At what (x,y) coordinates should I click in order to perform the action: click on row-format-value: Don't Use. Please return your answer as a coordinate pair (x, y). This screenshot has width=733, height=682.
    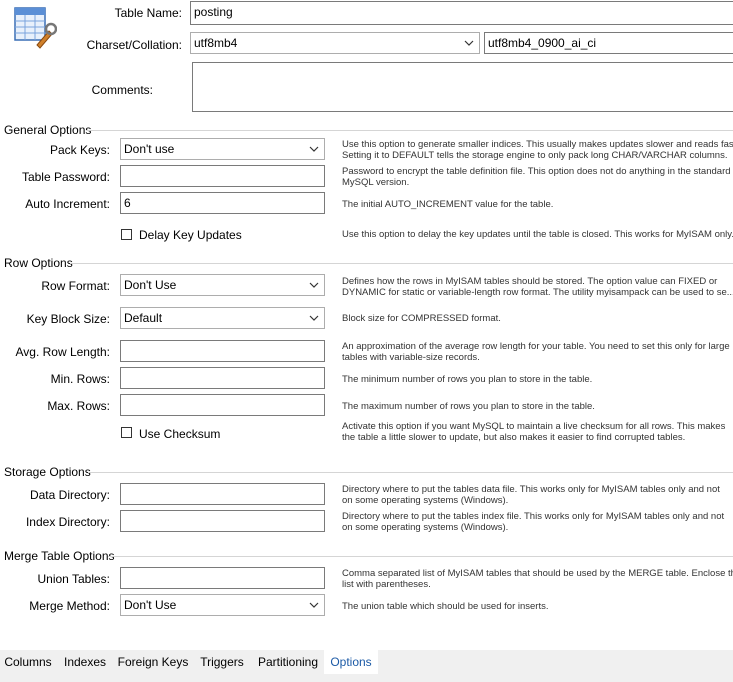
    Looking at the image, I should click on (150, 285).